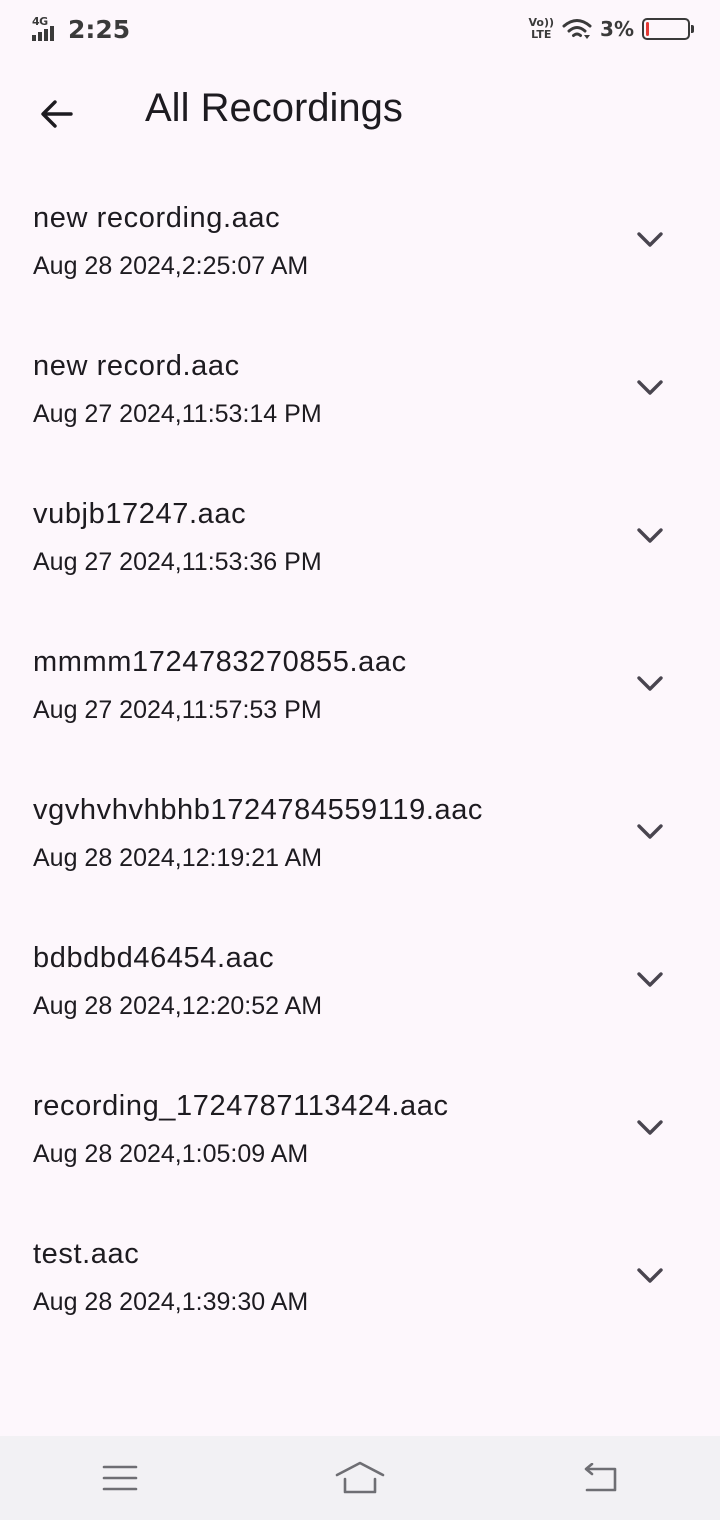 Image resolution: width=720 pixels, height=1520 pixels. Describe the element at coordinates (157, 218) in the screenshot. I see `recording-name: new recording.aac` at that location.